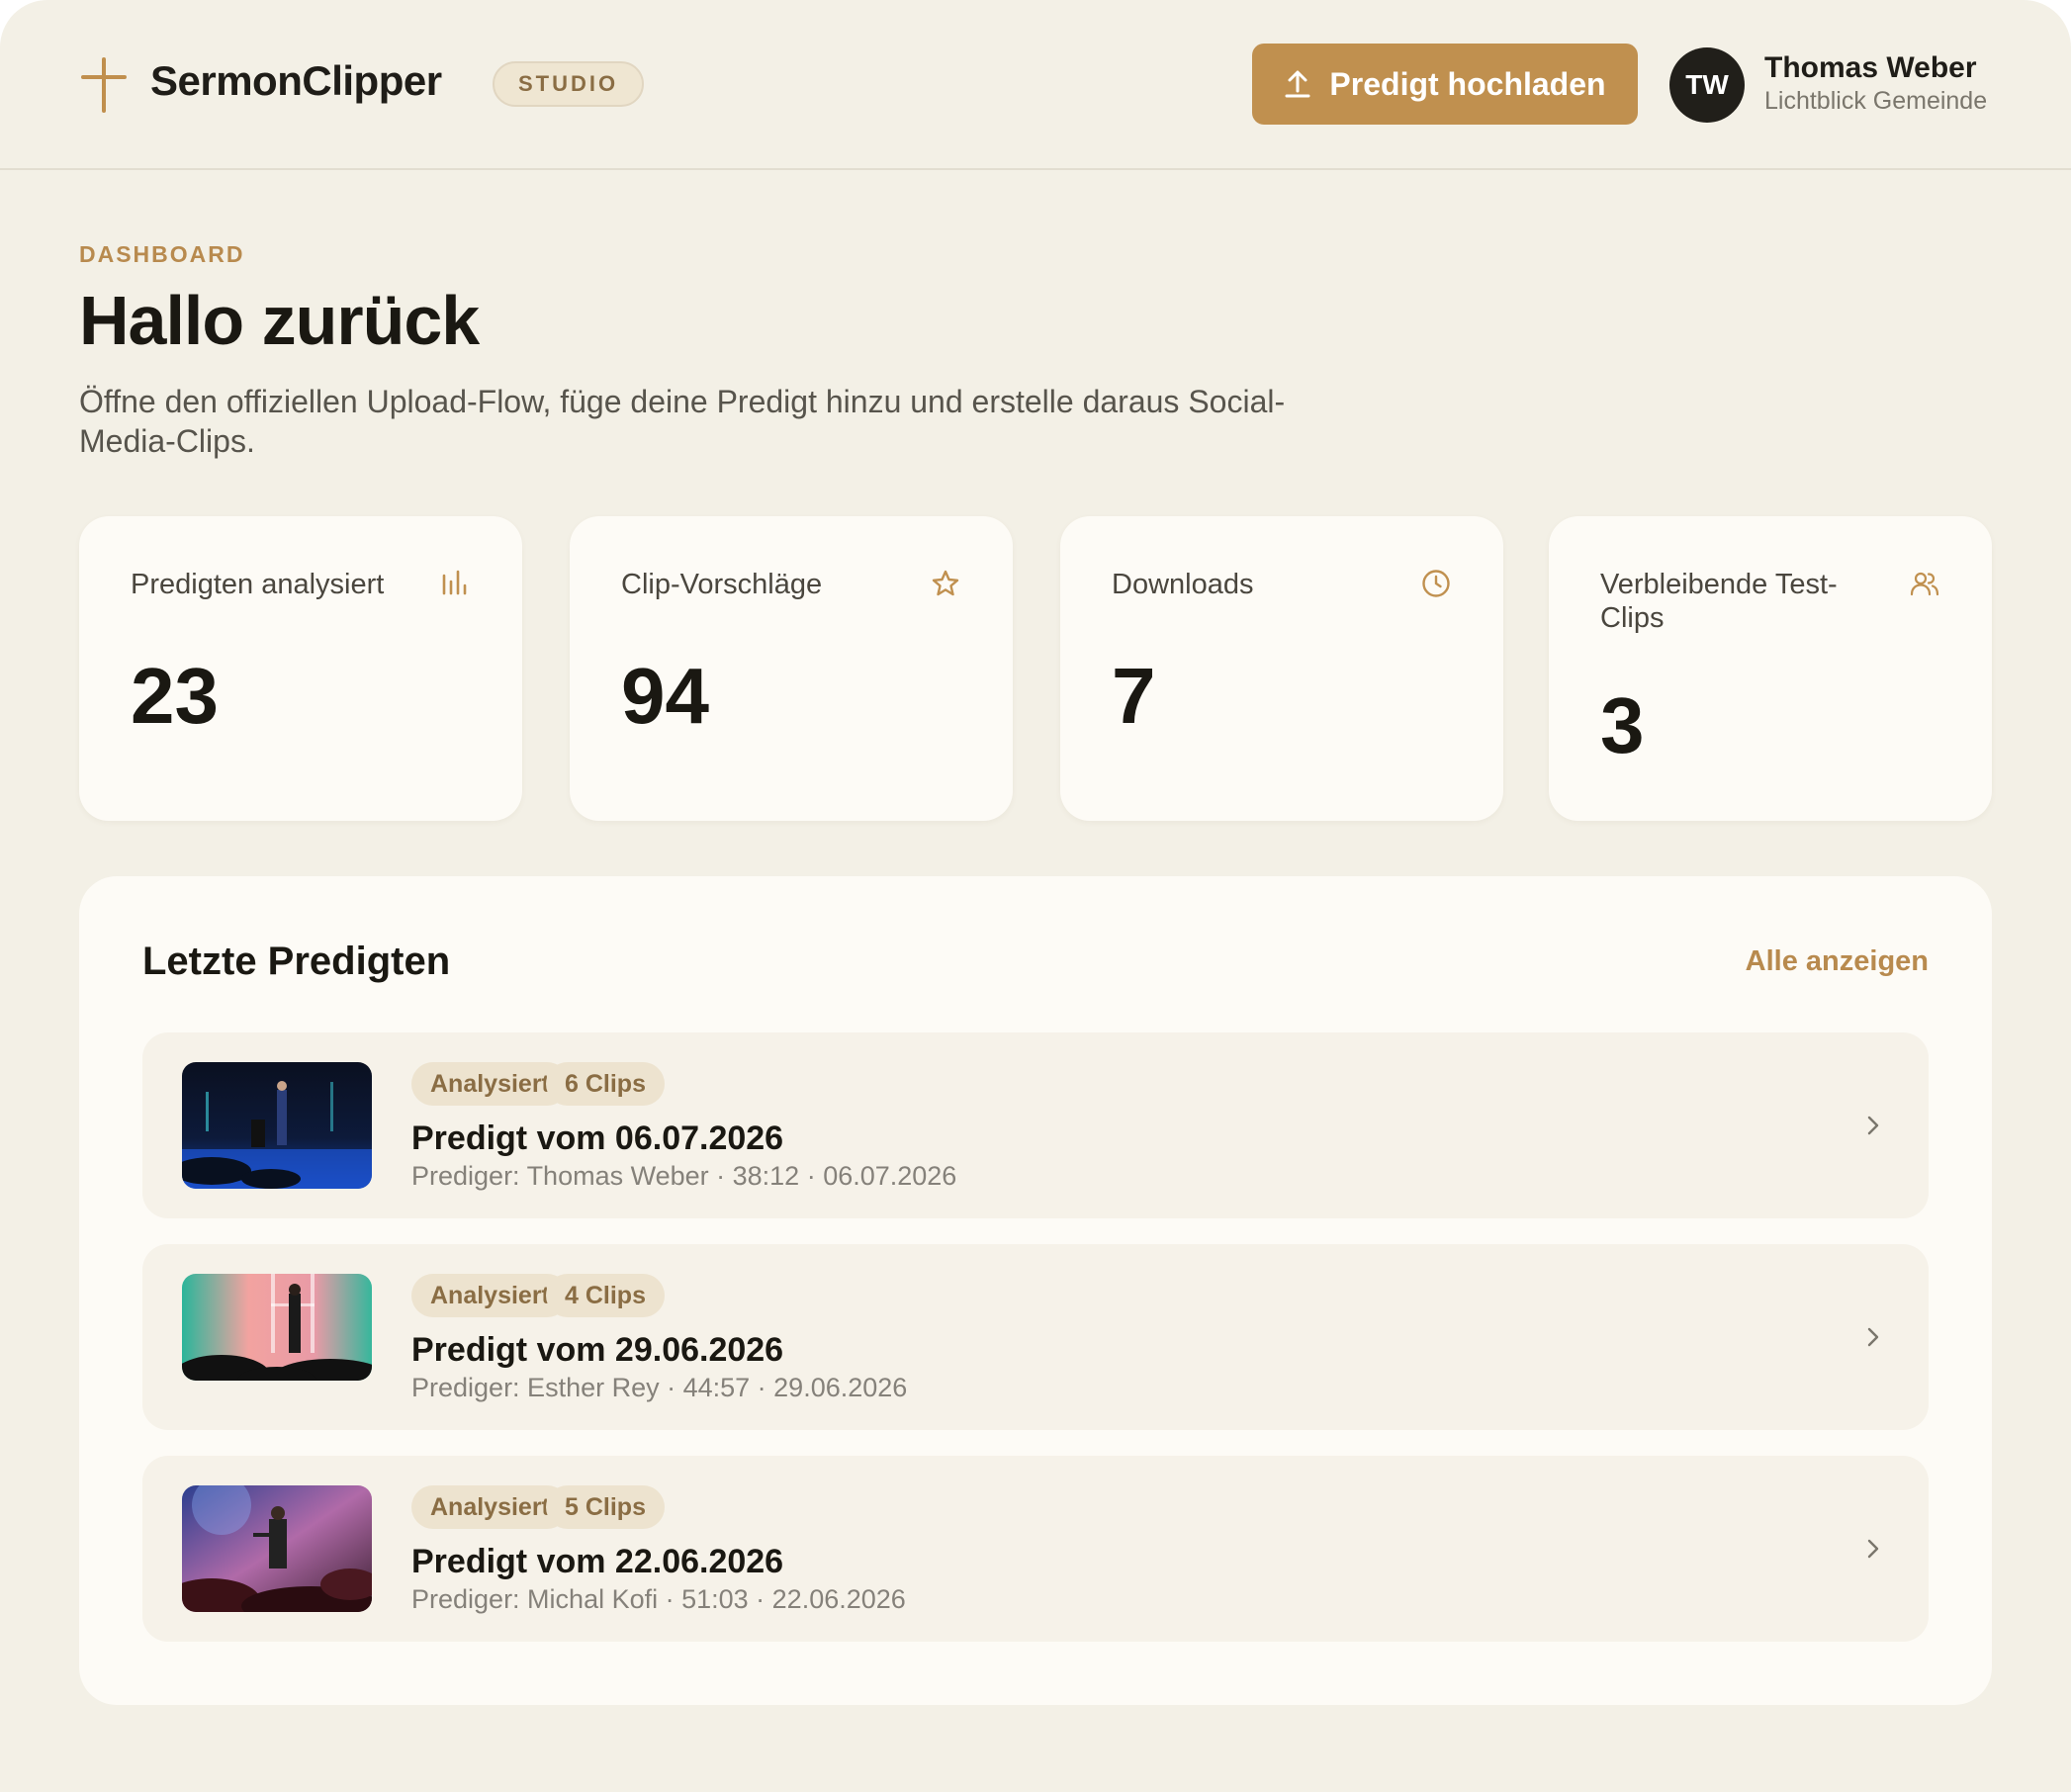 This screenshot has width=2071, height=1792. What do you see at coordinates (104, 85) in the screenshot?
I see `cross-logo-icon` at bounding box center [104, 85].